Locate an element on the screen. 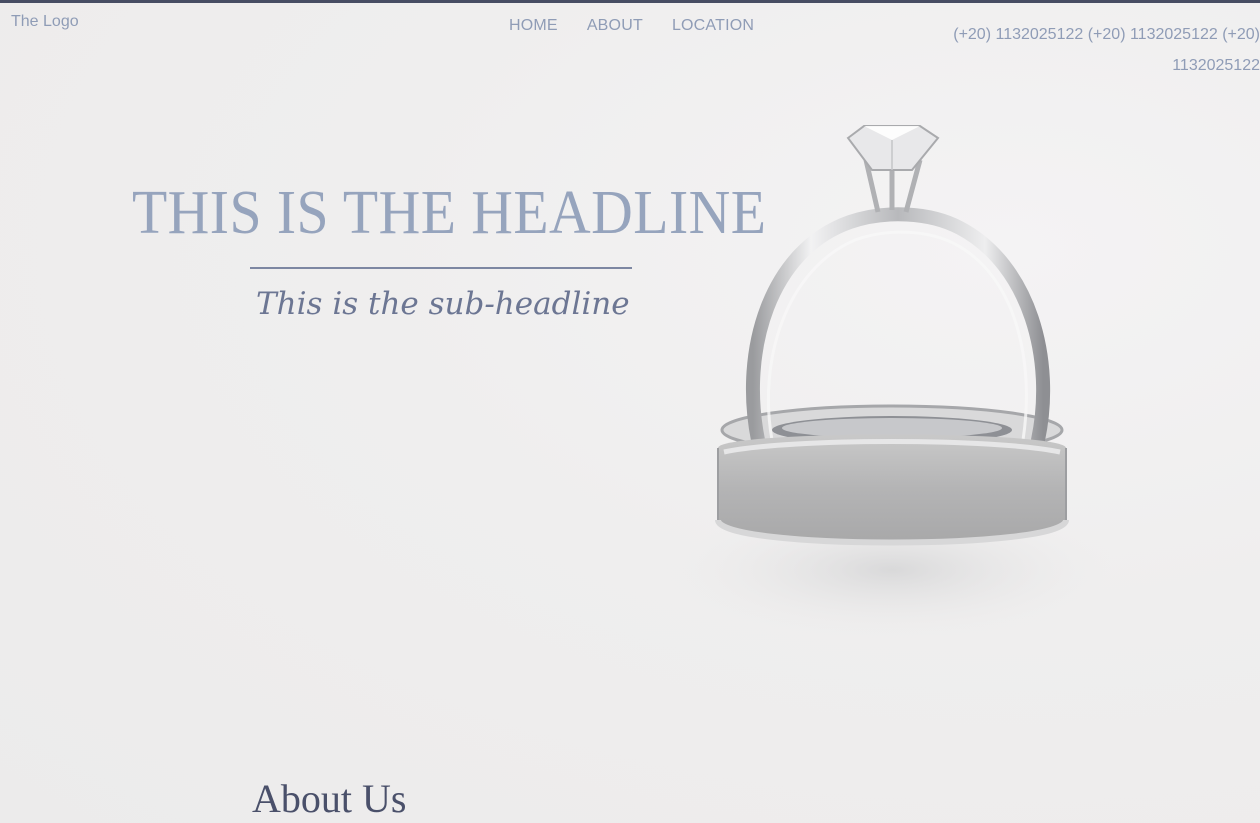  about-section-title: About Us is located at coordinates (329, 798).